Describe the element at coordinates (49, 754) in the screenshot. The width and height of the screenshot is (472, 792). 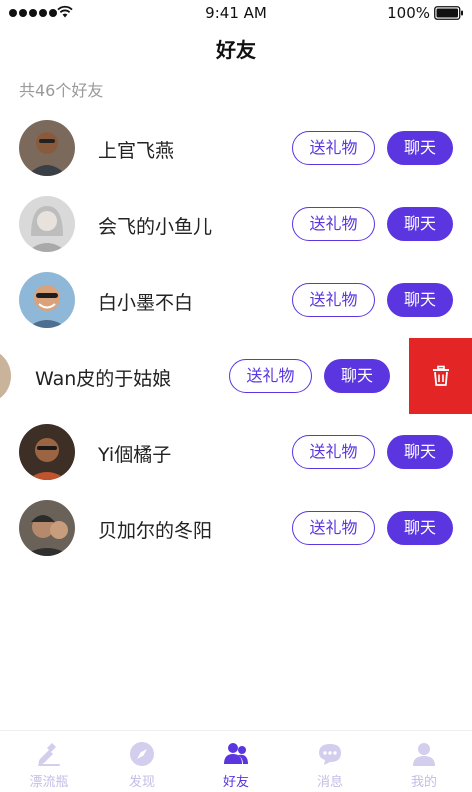
I see `bottle-icon` at that location.